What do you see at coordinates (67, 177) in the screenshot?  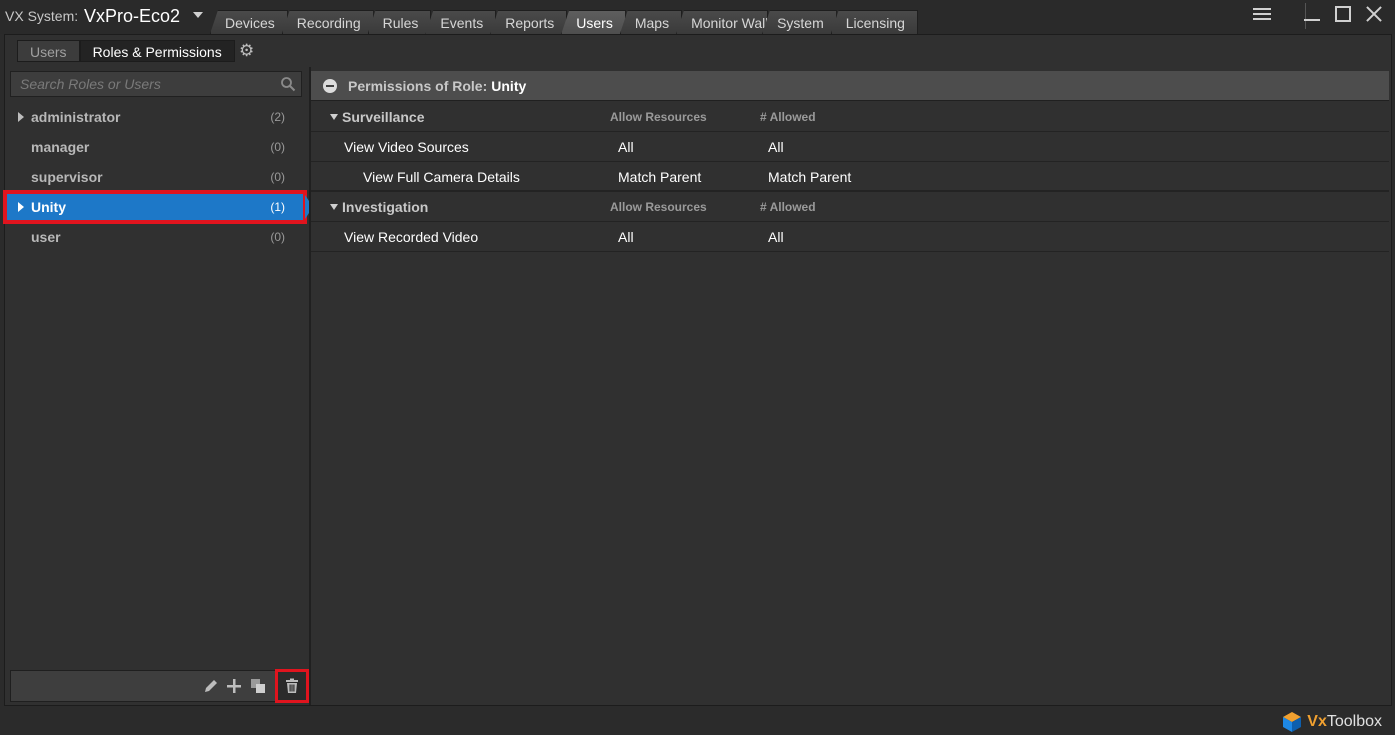 I see `role-name: supervisor` at bounding box center [67, 177].